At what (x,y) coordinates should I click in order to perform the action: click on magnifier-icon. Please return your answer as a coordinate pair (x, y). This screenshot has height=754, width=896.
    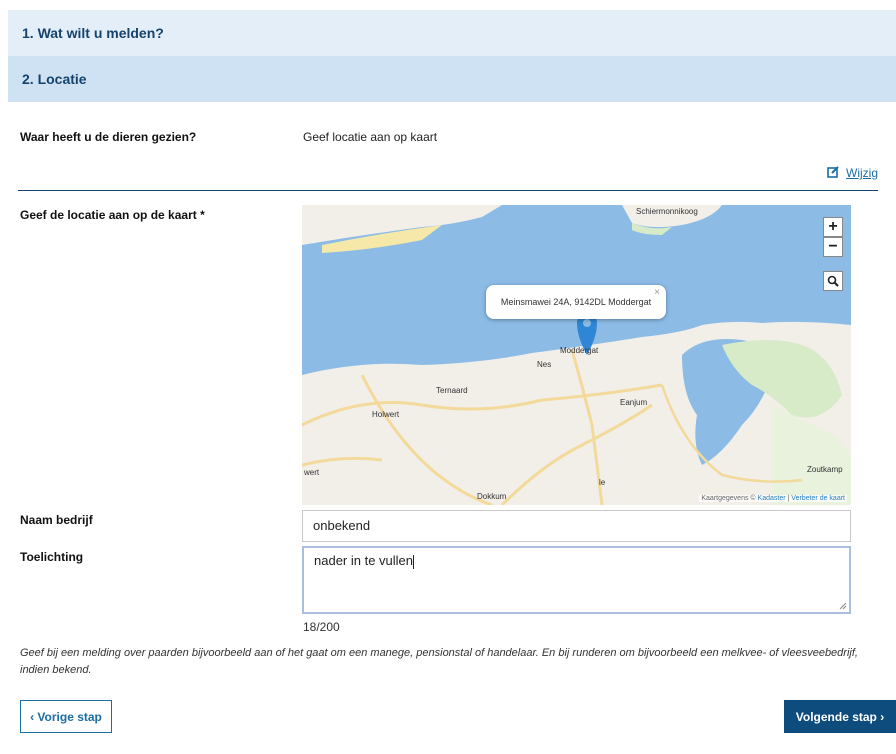
    Looking at the image, I should click on (833, 281).